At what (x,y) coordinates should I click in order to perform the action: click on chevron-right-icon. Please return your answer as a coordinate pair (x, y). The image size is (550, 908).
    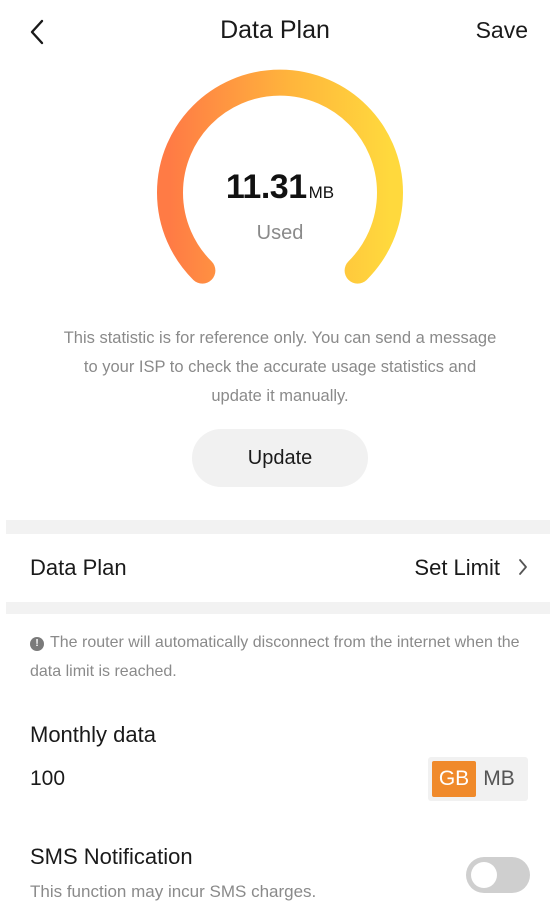
    Looking at the image, I should click on (523, 567).